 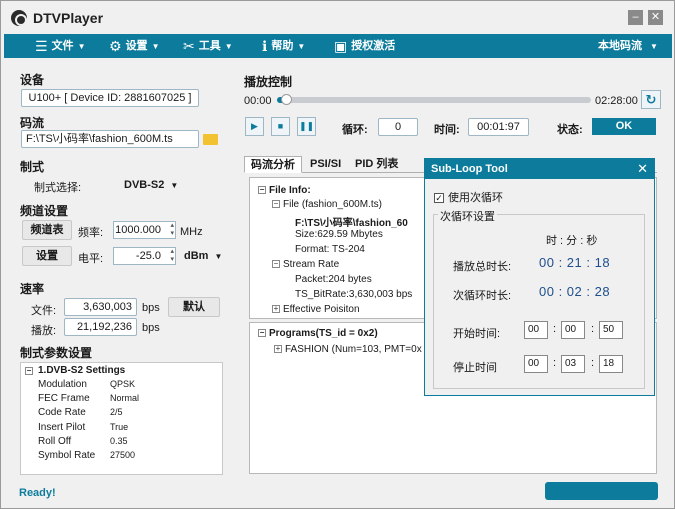 I want to click on progress-handle, so click(x=287, y=99).